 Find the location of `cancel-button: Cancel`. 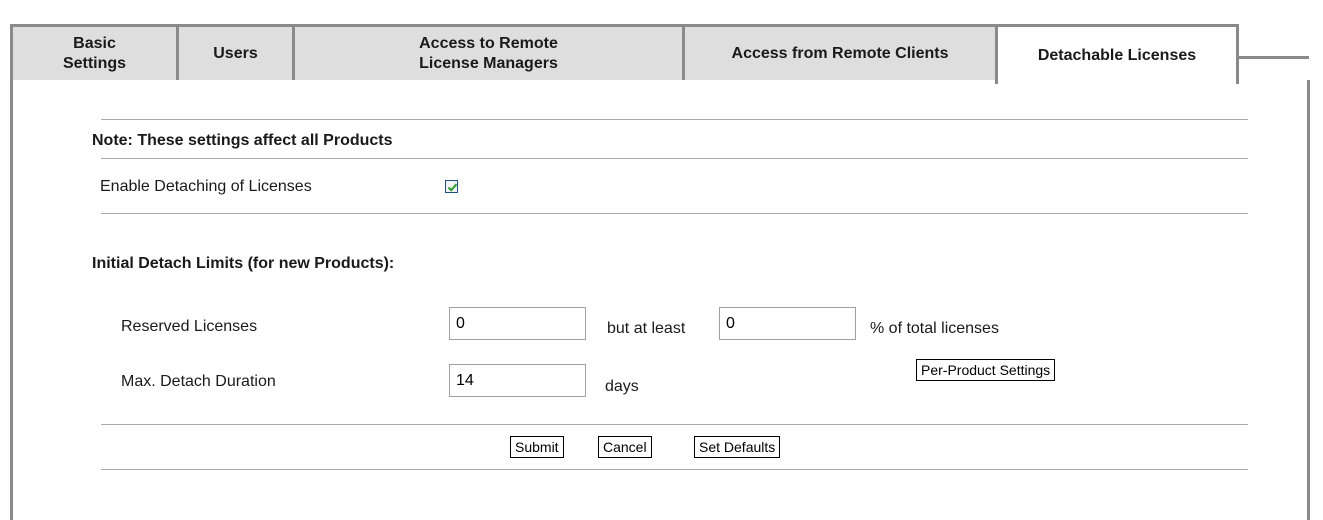

cancel-button: Cancel is located at coordinates (625, 447).